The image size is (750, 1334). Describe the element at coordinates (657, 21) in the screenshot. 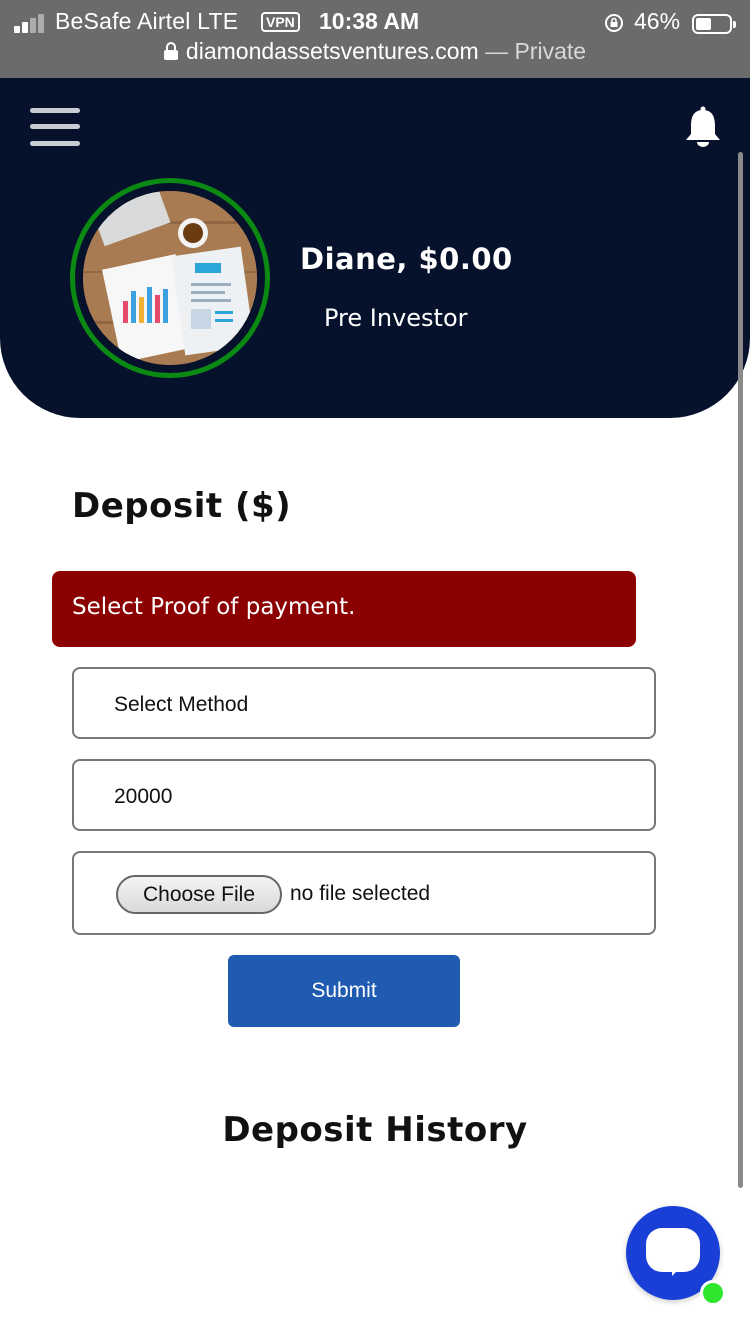

I see `battery-percent: 46%` at that location.